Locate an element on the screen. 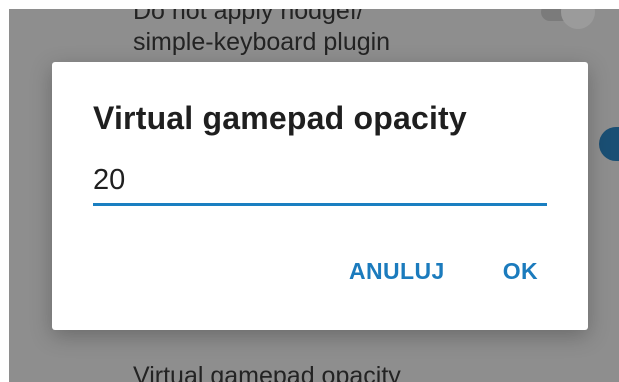  setting-opacity-label: Virtual gamepad opacity is located at coordinates (267, 372).